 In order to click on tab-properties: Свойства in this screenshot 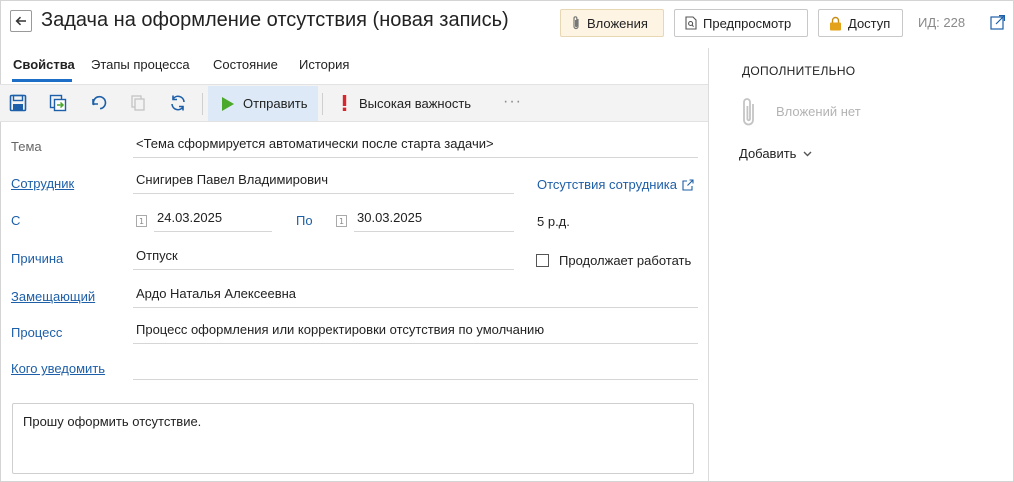, I will do `click(44, 64)`.